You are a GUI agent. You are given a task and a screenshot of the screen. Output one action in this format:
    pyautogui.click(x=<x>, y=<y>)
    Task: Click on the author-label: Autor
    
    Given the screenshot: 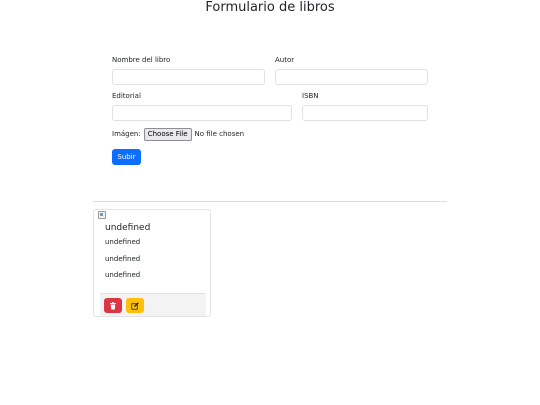 What is the action you would take?
    pyautogui.click(x=285, y=60)
    